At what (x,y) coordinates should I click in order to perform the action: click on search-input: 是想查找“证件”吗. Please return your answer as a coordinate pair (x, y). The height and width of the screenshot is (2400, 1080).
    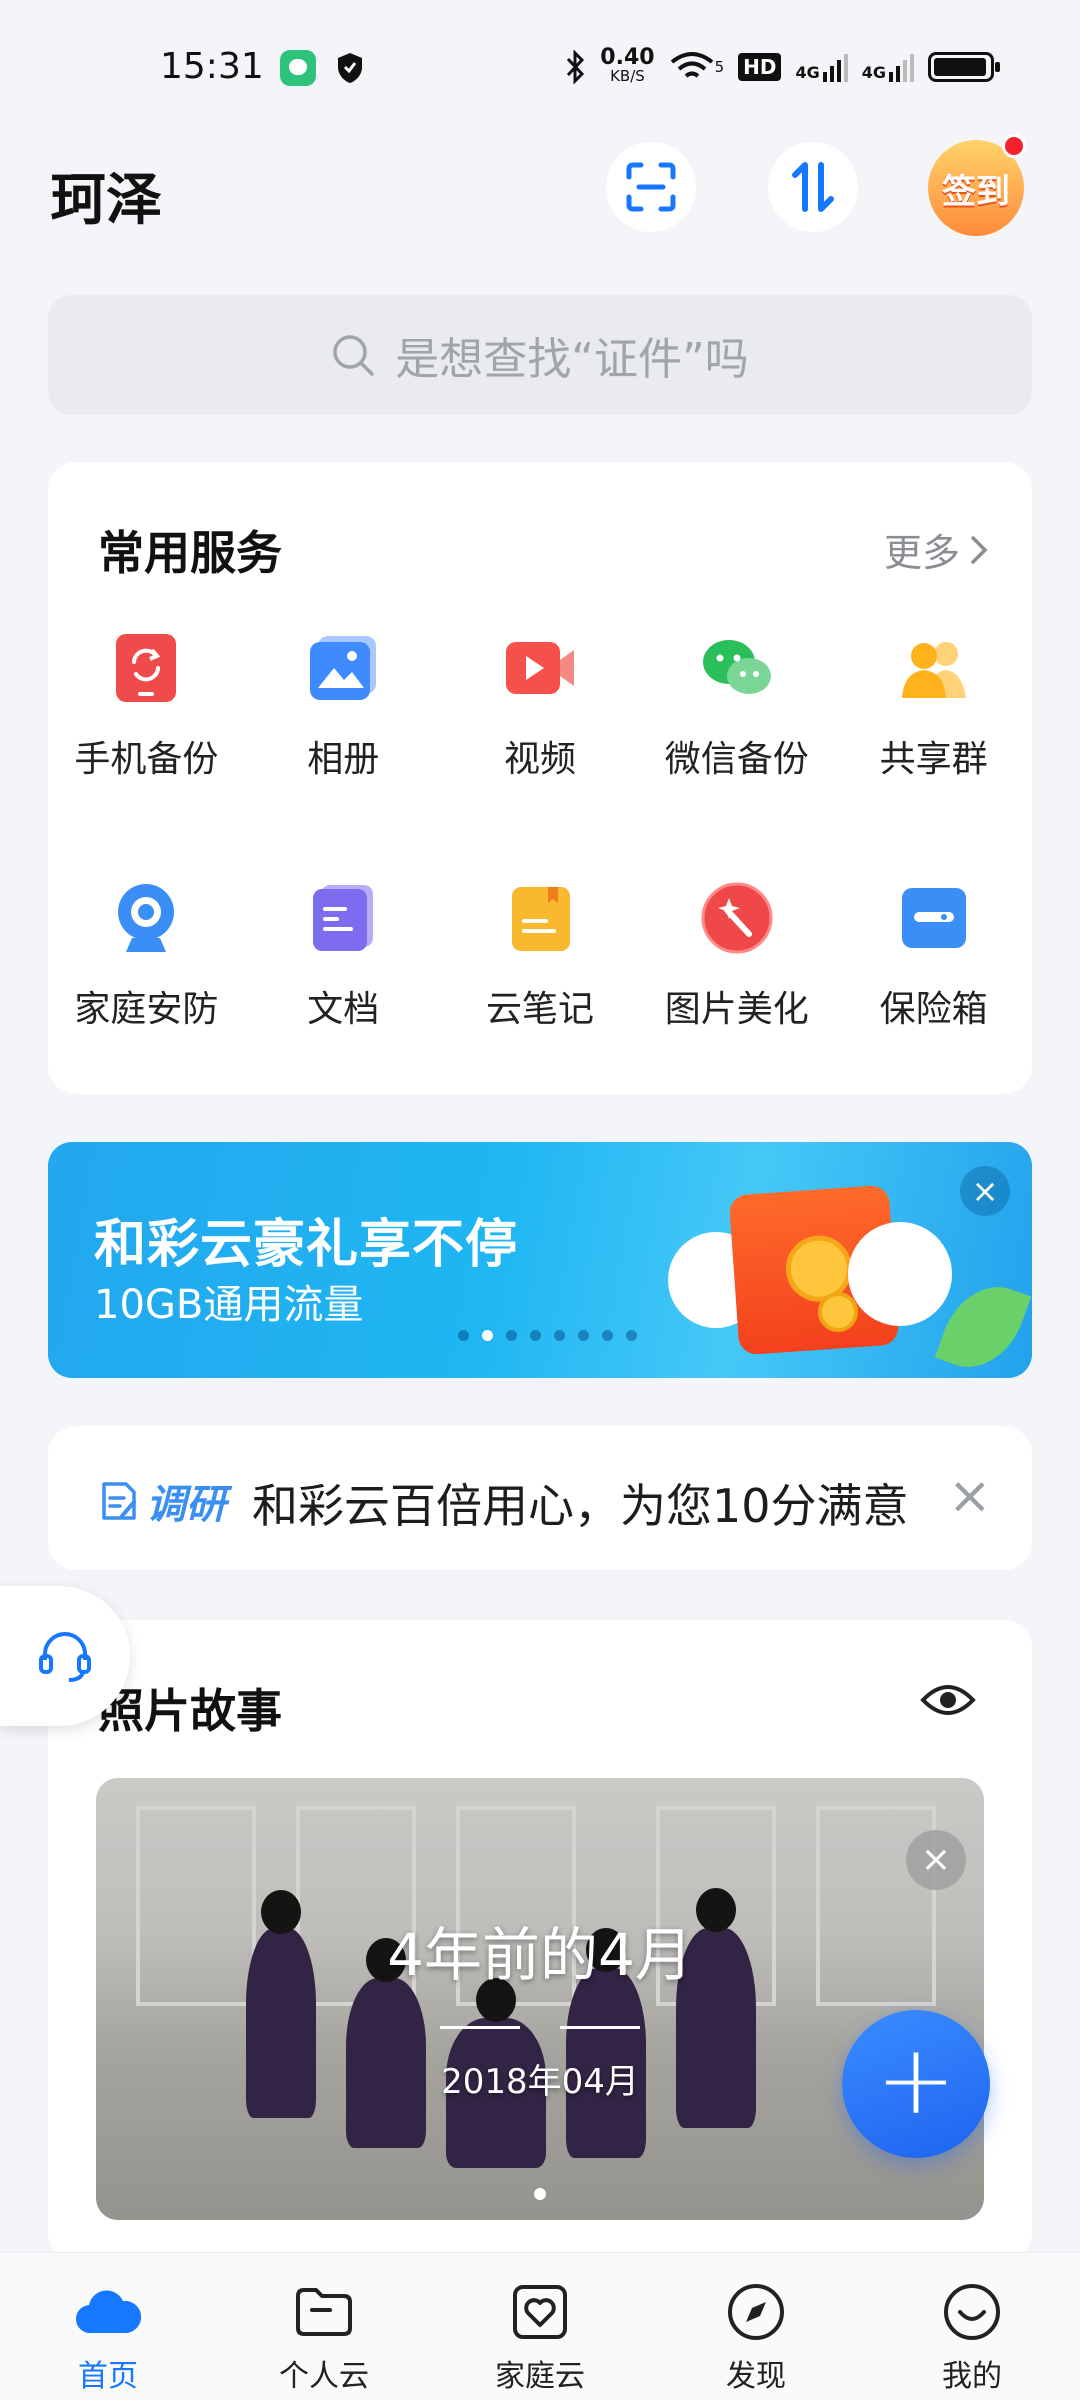
    Looking at the image, I should click on (540, 355).